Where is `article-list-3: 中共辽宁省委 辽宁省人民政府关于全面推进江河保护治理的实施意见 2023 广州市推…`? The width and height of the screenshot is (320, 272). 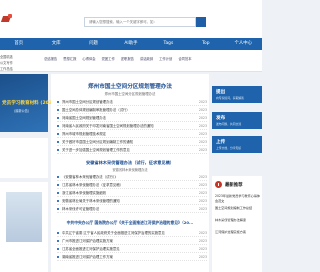 article-list-3: 中共辽宁省委 辽宁省人民政府关于全面推进江河保护治理的实施意见 2023 广州市推… is located at coordinates (132, 245).